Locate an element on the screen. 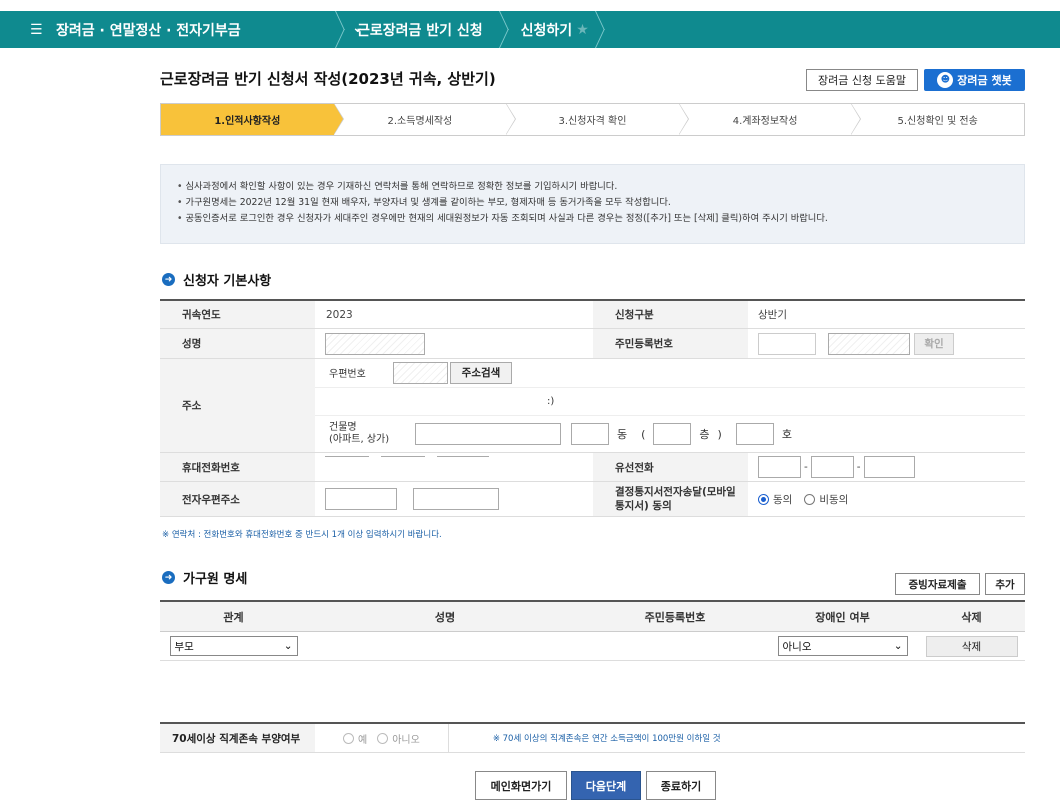  chatbot-button: ☻ 장려금 챗봇 is located at coordinates (974, 80).